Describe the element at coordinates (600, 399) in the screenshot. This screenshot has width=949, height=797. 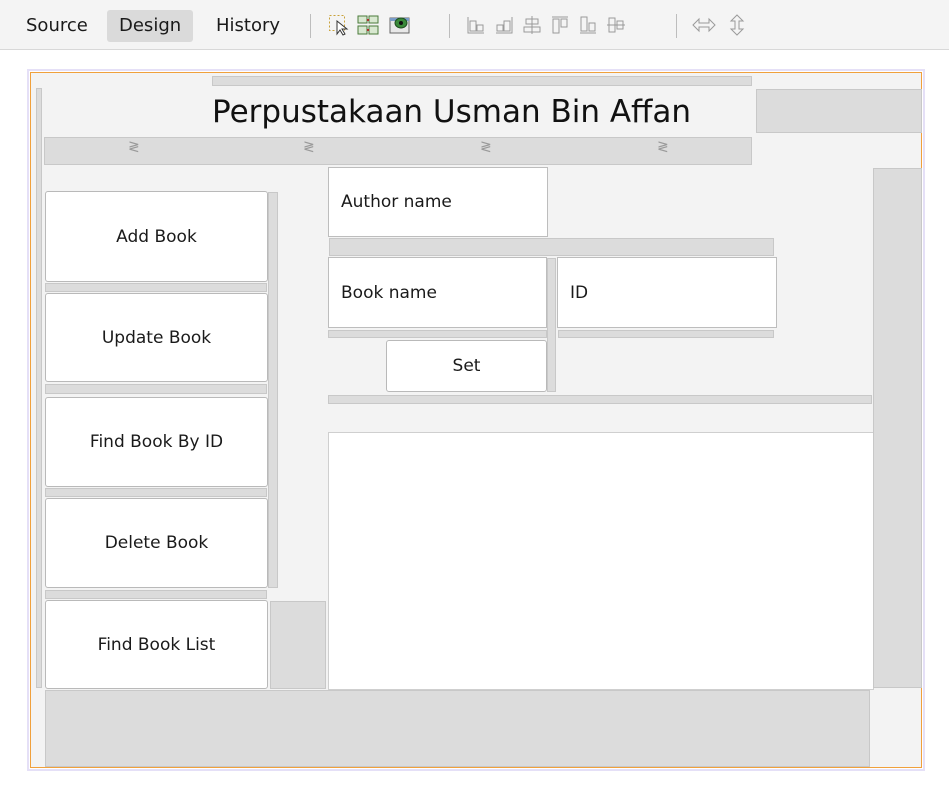
I see `set-row-gap-filler` at that location.